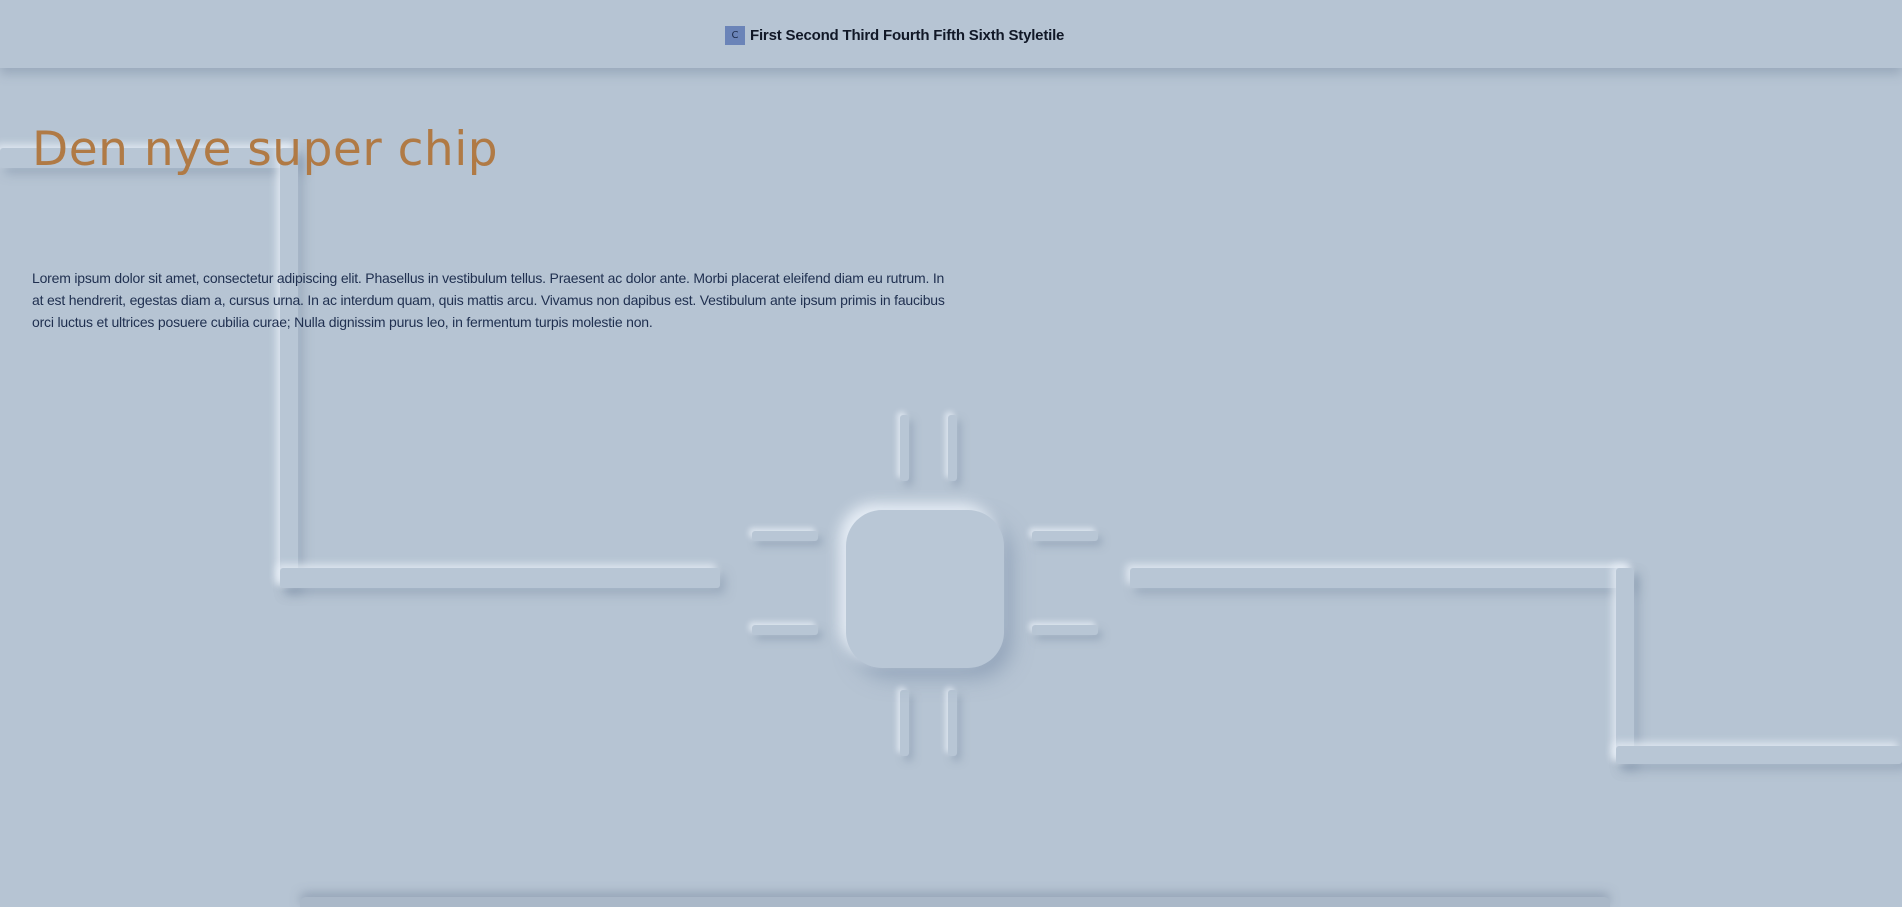 The image size is (1902, 907). What do you see at coordinates (766, 35) in the screenshot?
I see `nav-item-first: First` at bounding box center [766, 35].